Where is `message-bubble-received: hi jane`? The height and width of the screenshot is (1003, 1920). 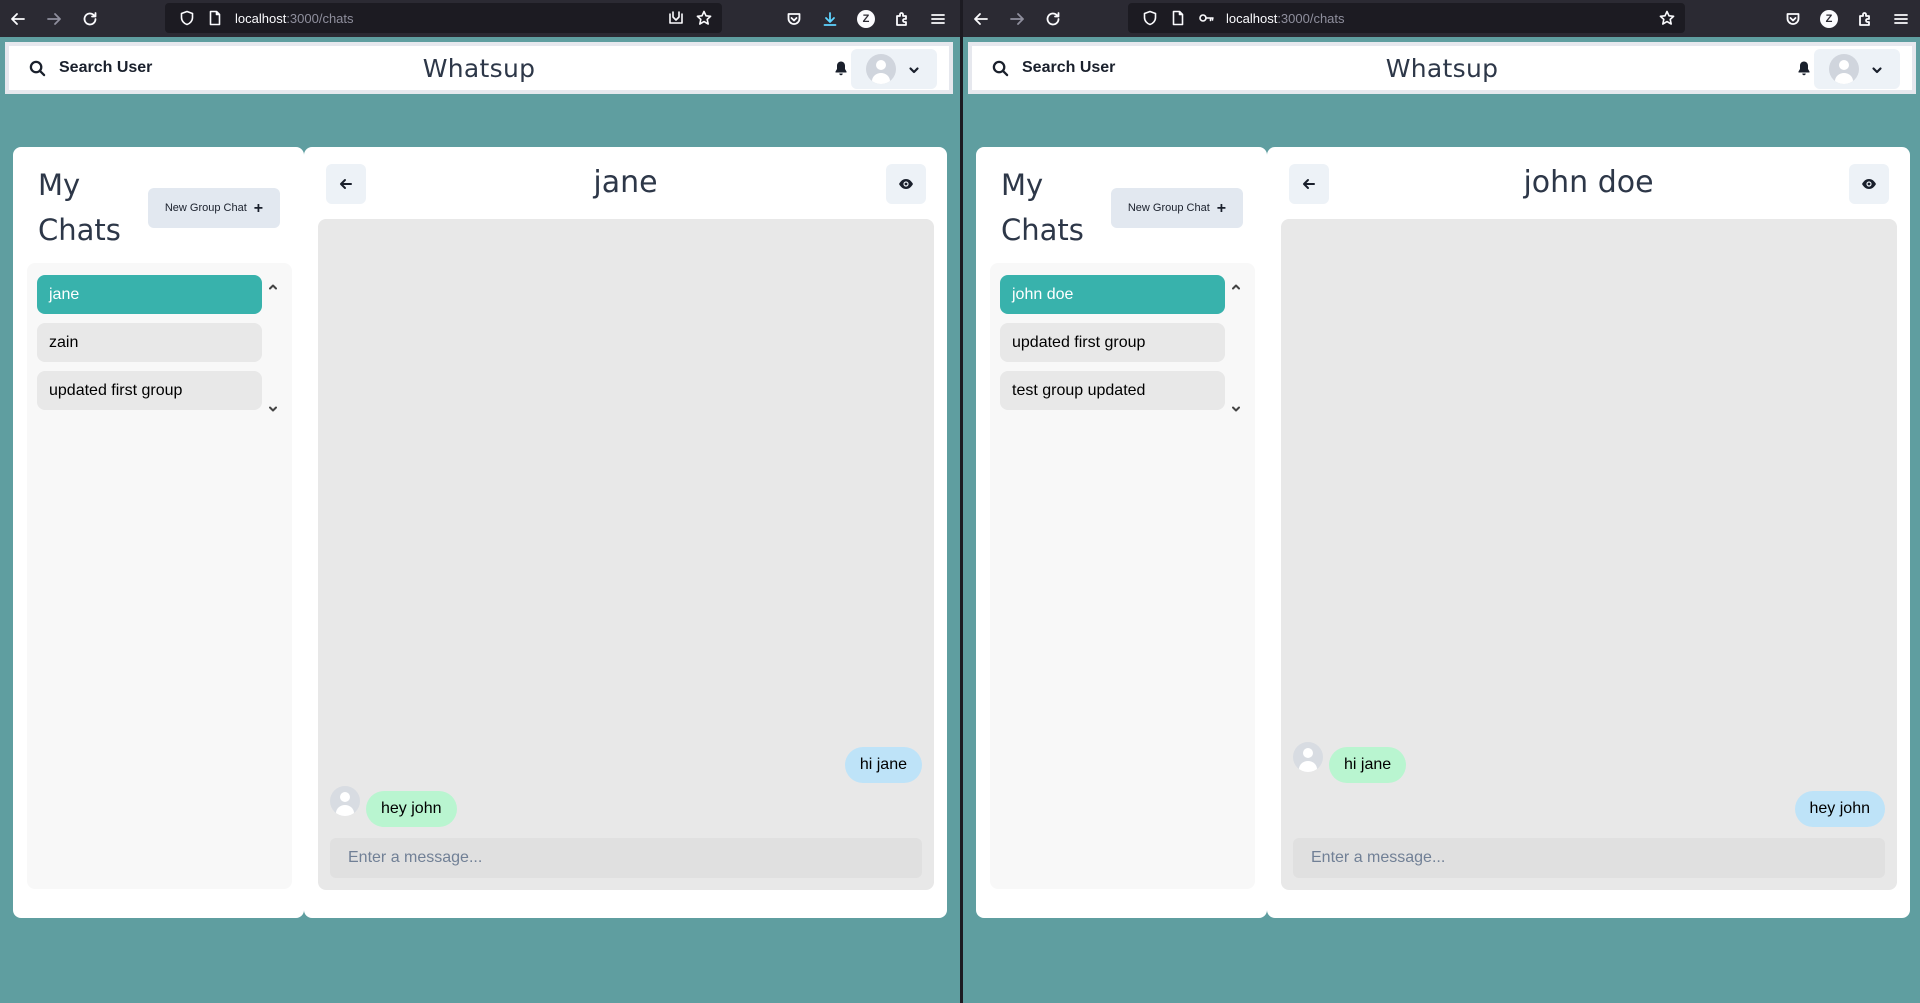 message-bubble-received: hi jane is located at coordinates (1368, 765).